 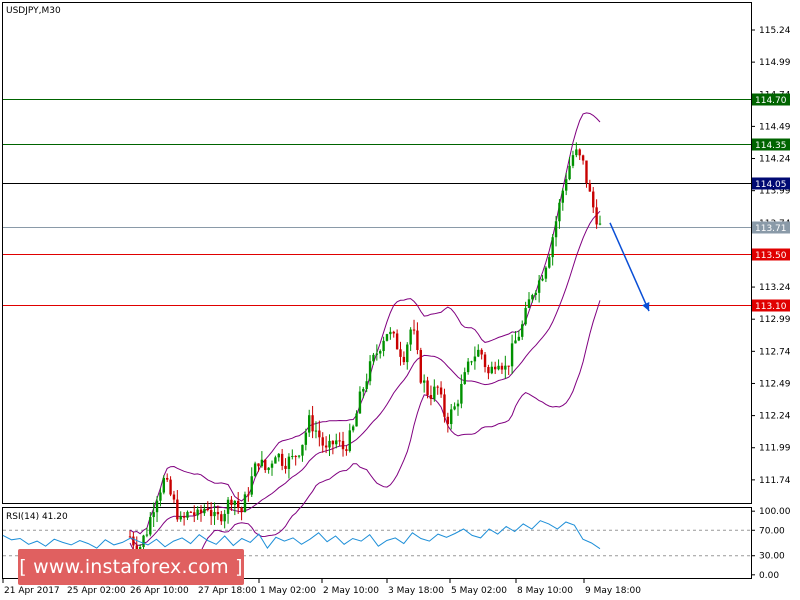 I want to click on rsi-axis: 100.00 70.00 30.00 0.00, so click(x=771, y=544).